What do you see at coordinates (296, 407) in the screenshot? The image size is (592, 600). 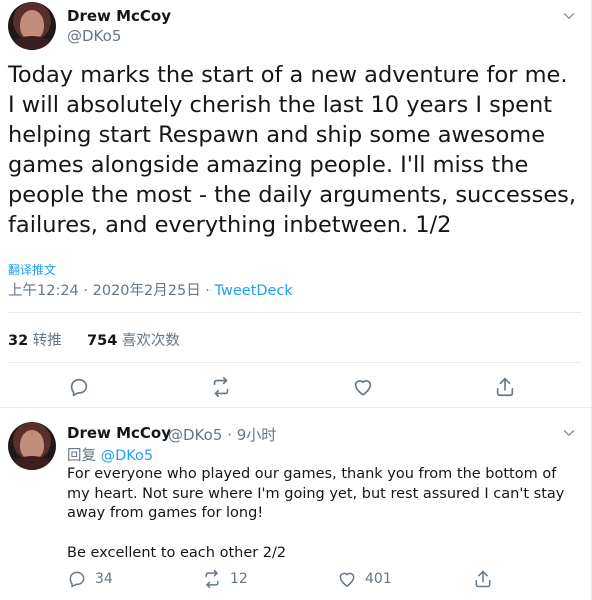 I see `tweet-separator` at bounding box center [296, 407].